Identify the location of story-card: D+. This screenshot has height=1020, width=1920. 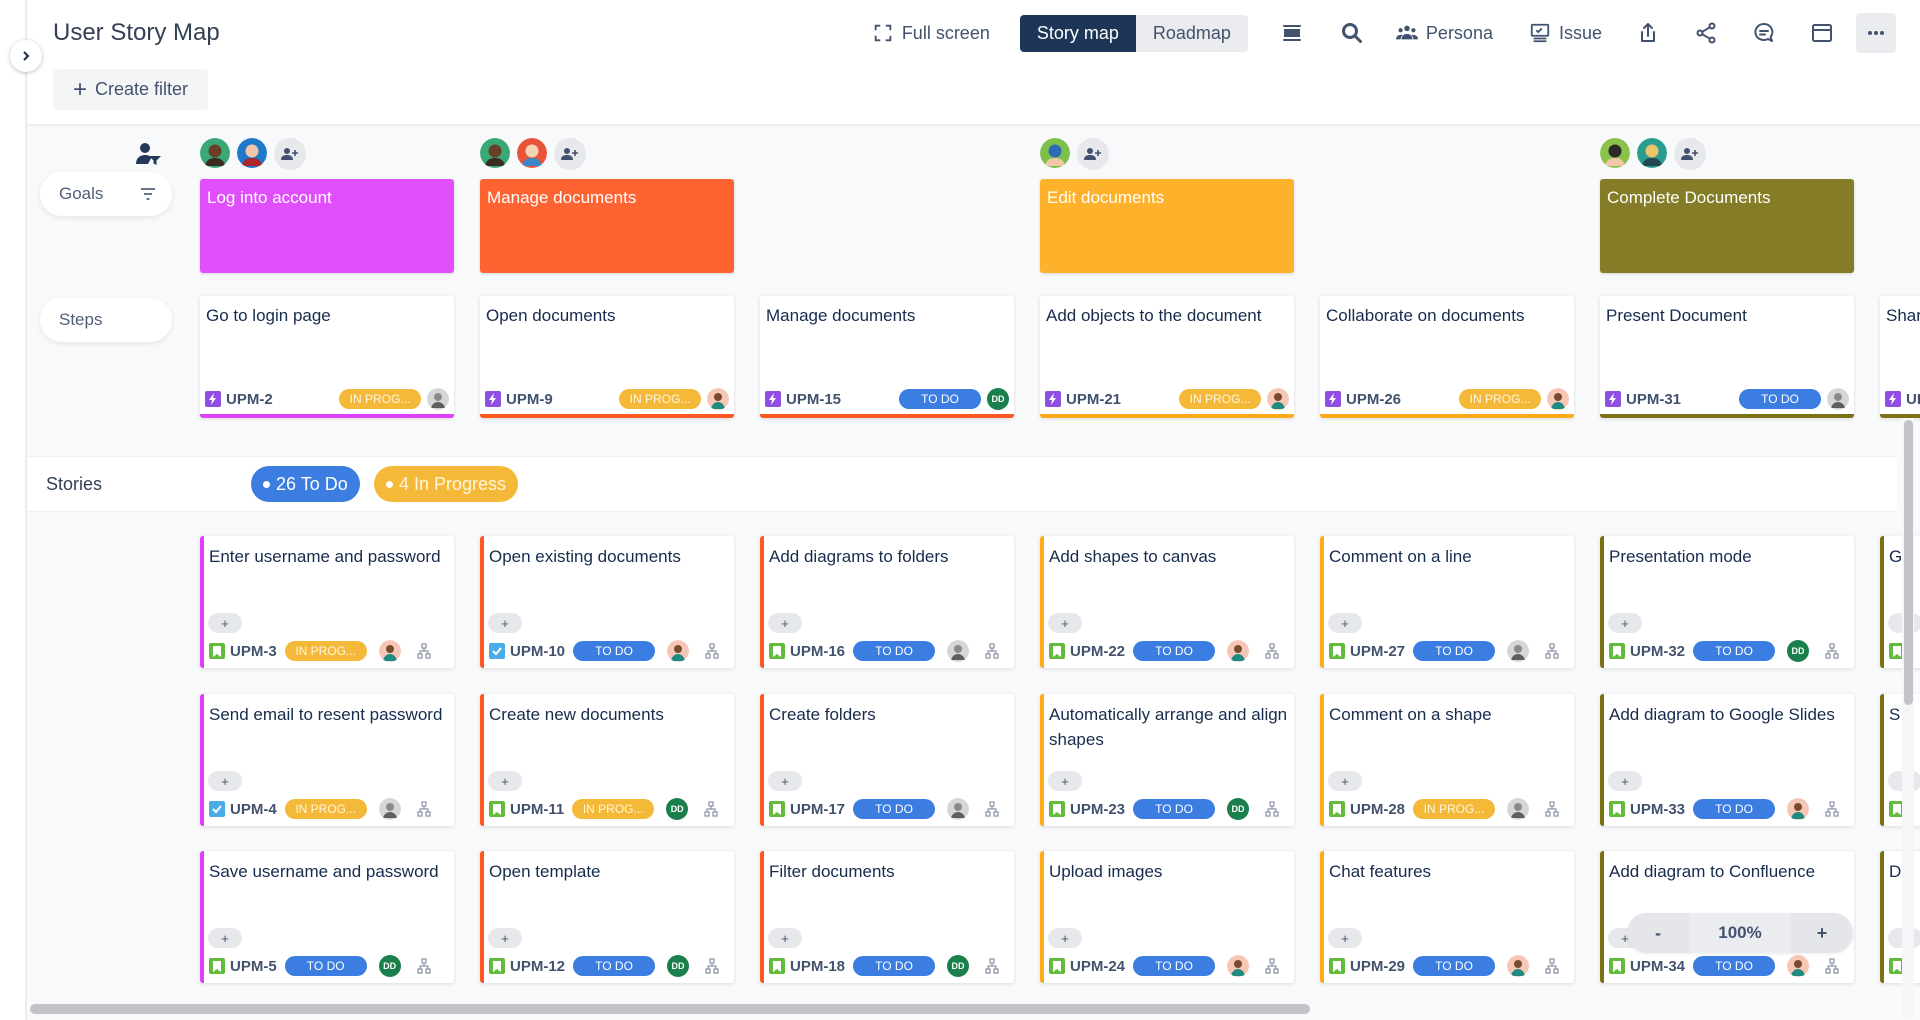
(1900, 917).